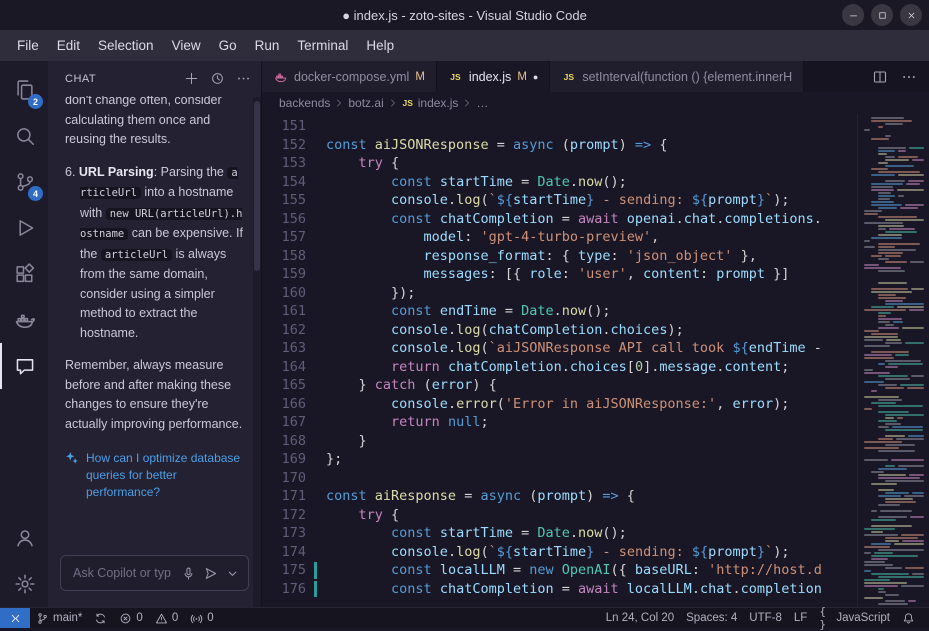  What do you see at coordinates (293, 255) in the screenshot?
I see `line-number: 158` at bounding box center [293, 255].